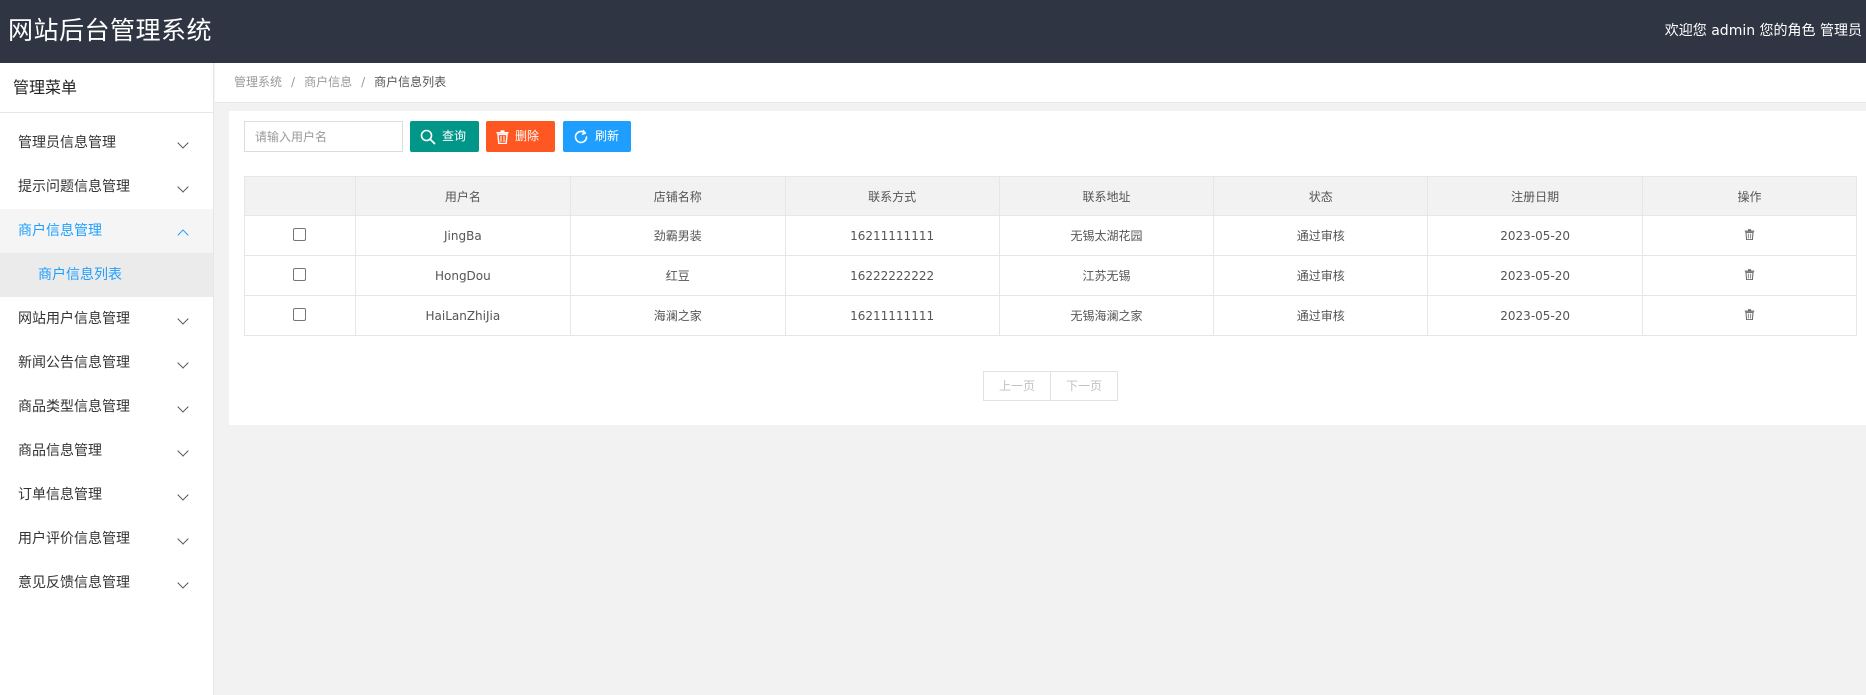 The width and height of the screenshot is (1866, 695). I want to click on sidebar-item-admin-info: 管理员信息管理, so click(106, 143).